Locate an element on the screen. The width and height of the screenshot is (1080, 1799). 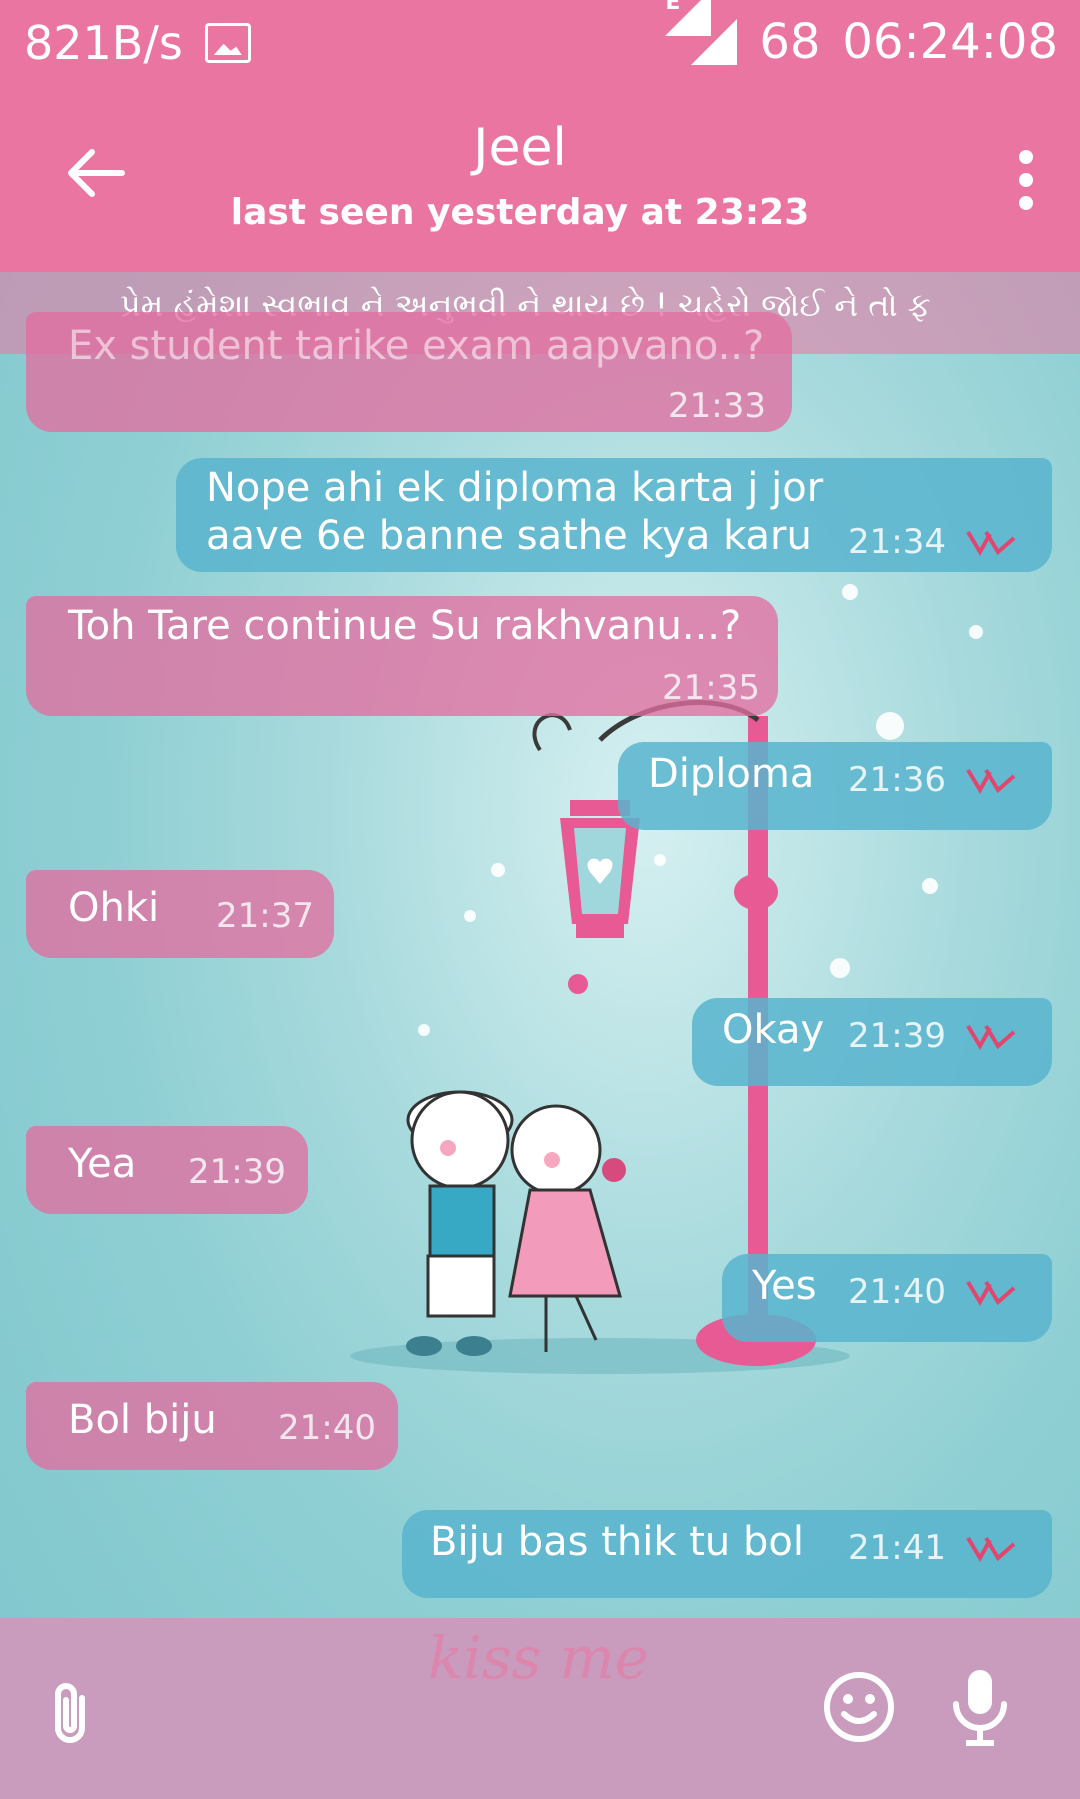
overflow-menu-icon is located at coordinates (1026, 180).